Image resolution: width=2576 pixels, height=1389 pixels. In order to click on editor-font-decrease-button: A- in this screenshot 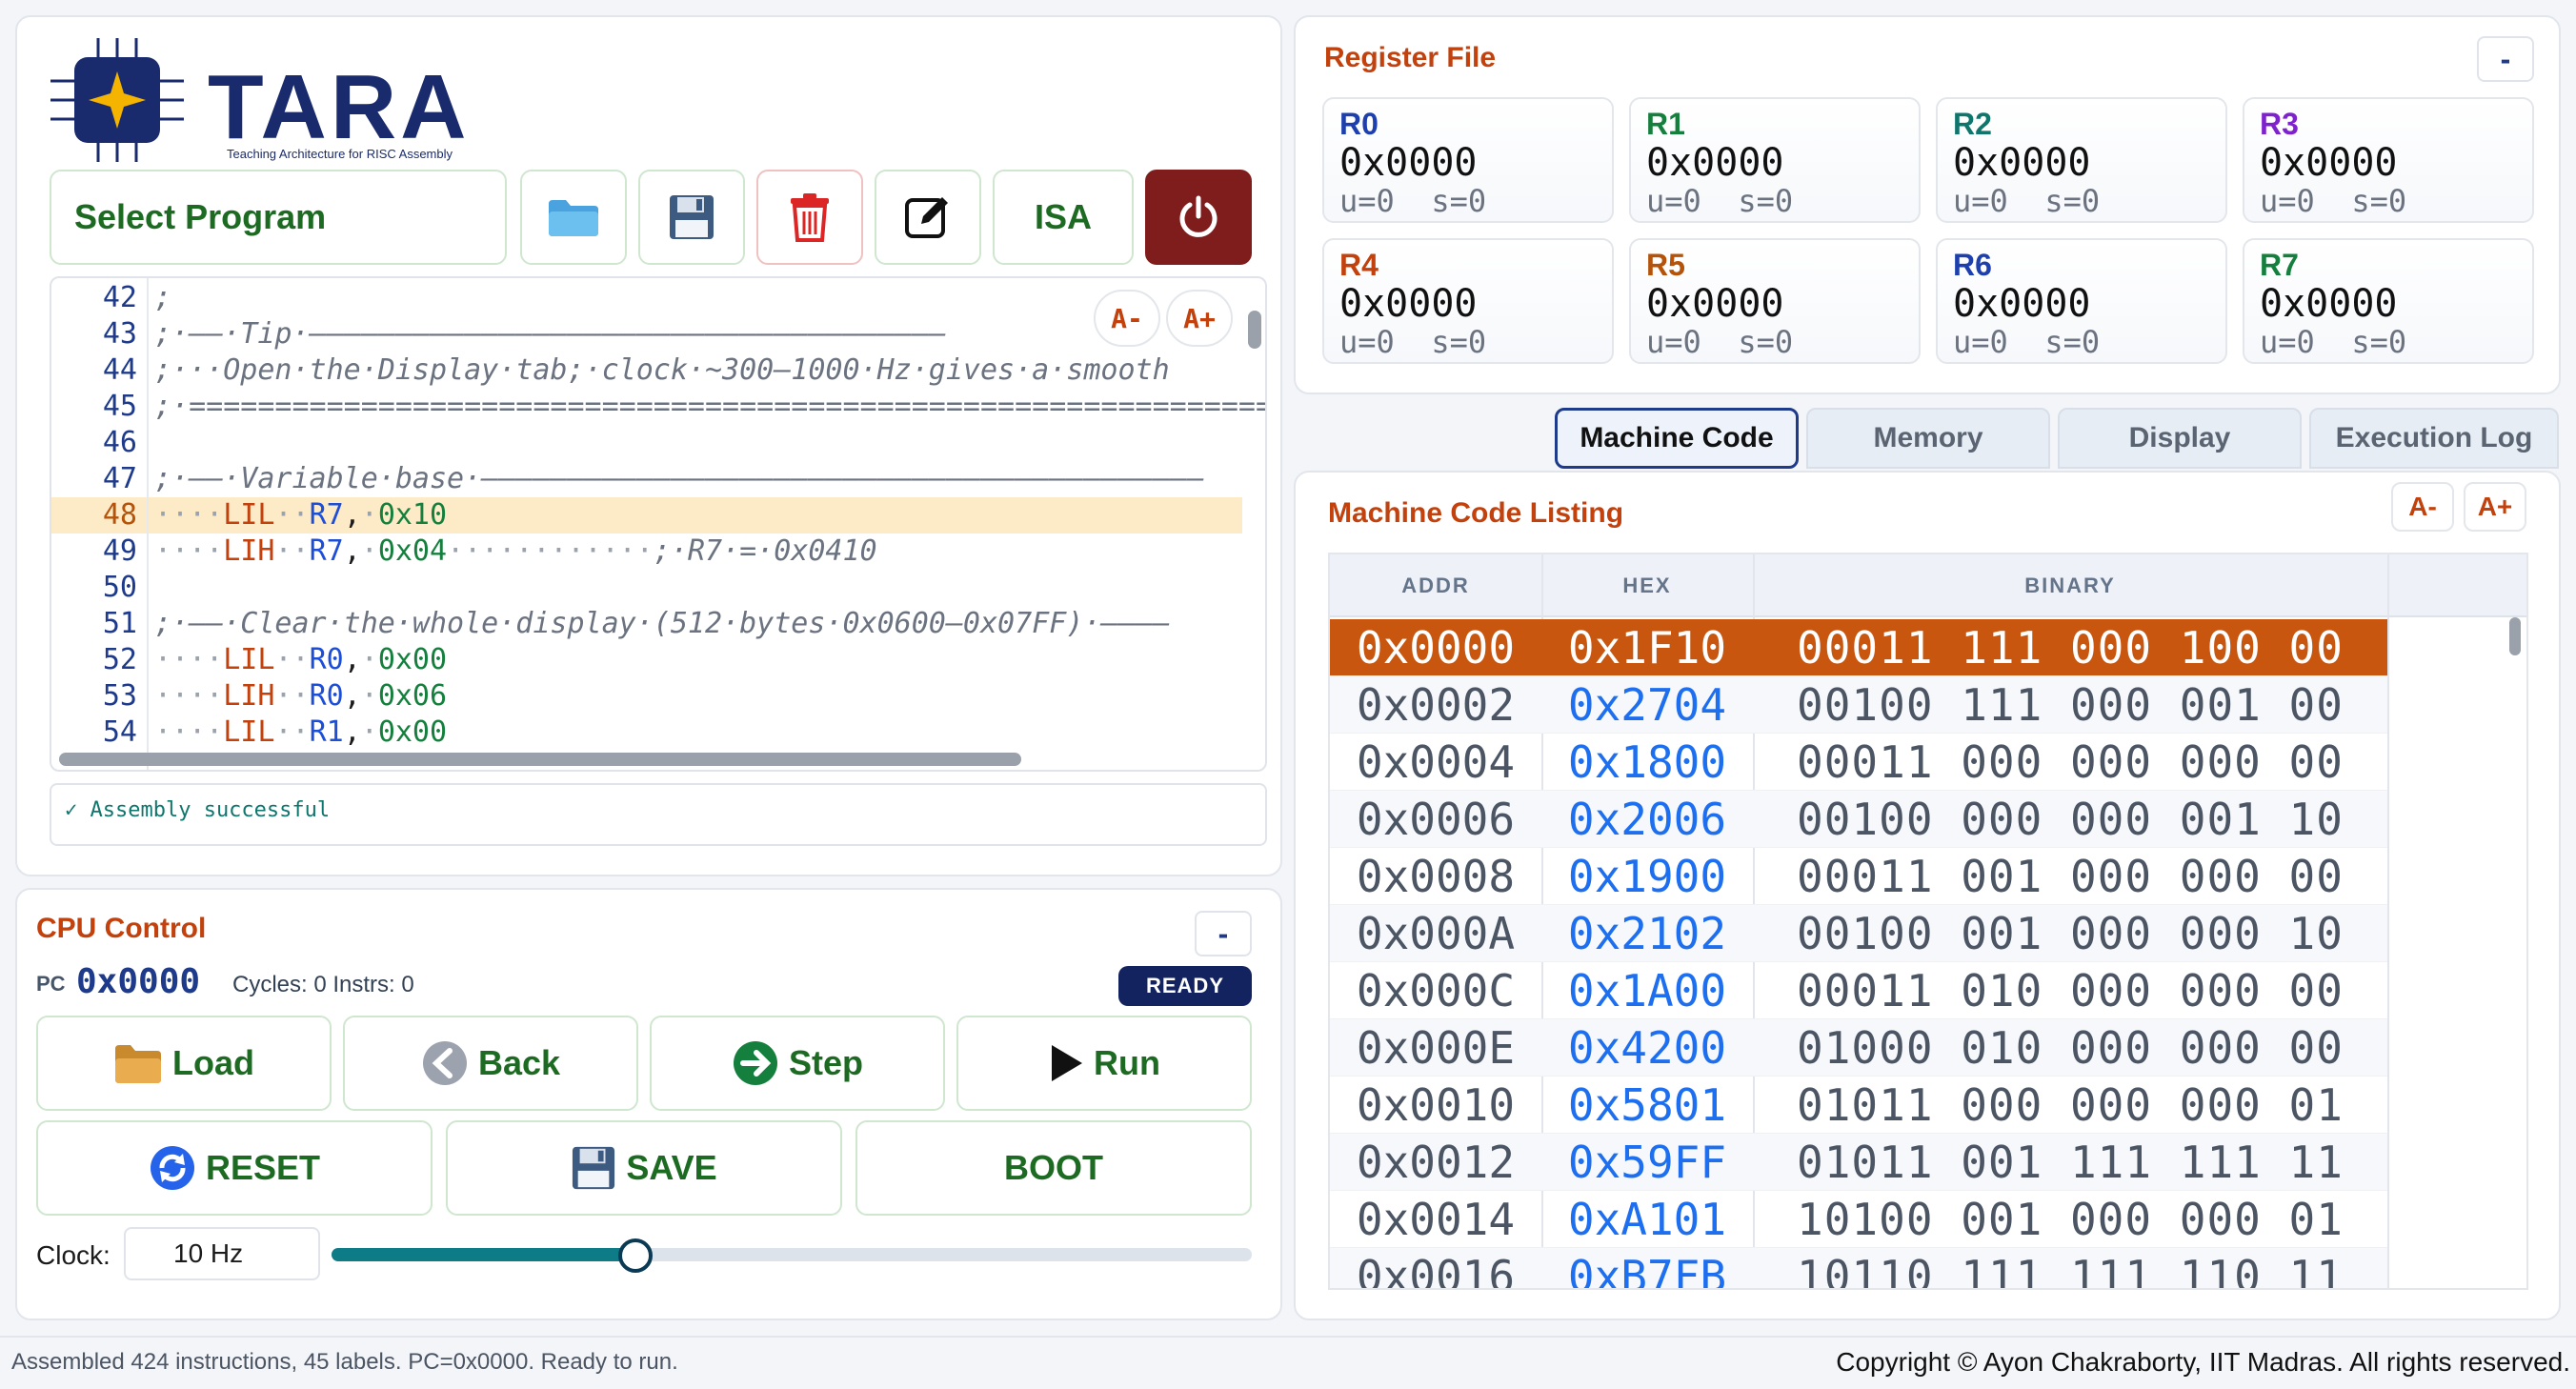, I will do `click(1127, 318)`.